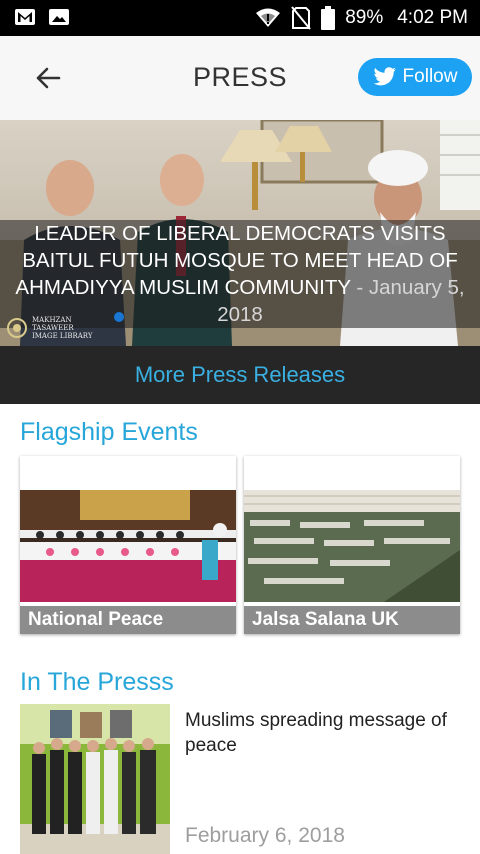 The width and height of the screenshot is (480, 854). I want to click on watermark-line-2: TASAWEER, so click(53, 328).